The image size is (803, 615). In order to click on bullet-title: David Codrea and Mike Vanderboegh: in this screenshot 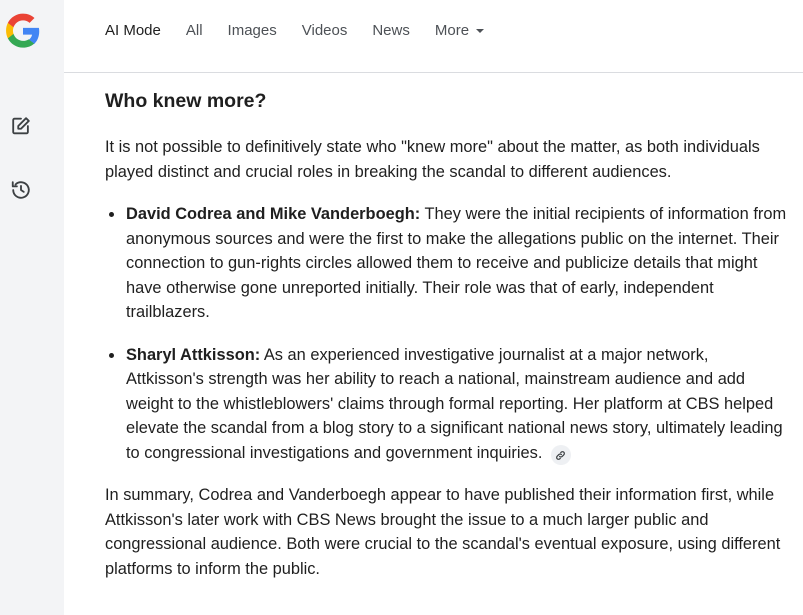, I will do `click(273, 214)`.